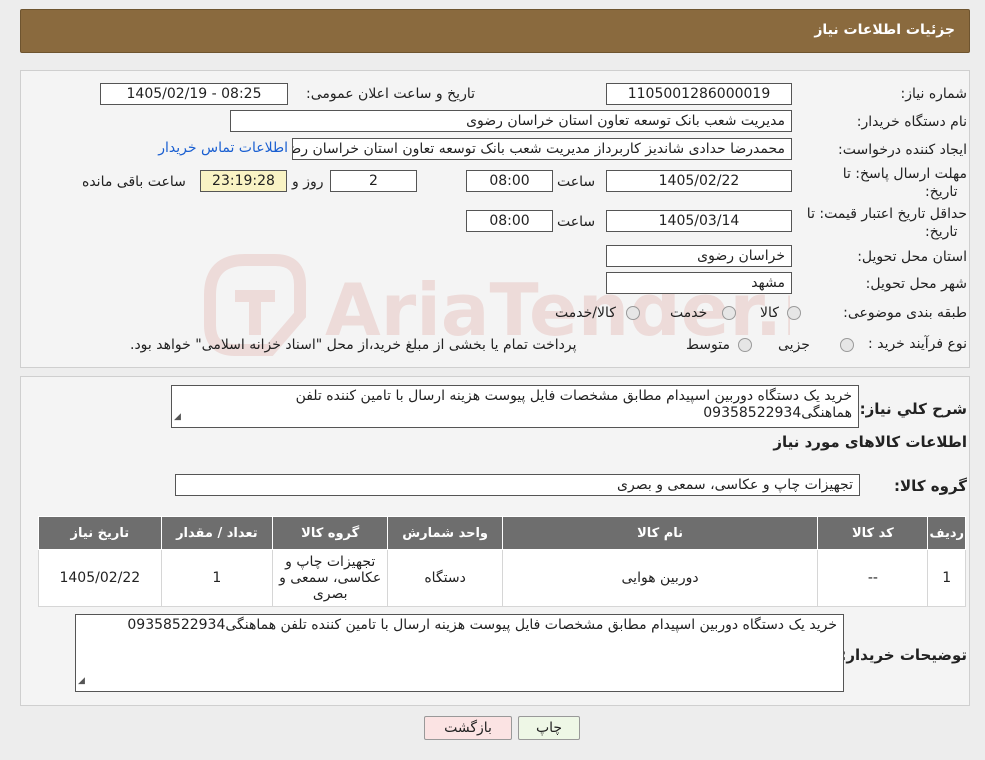 This screenshot has width=985, height=760. Describe the element at coordinates (902, 150) in the screenshot. I see `creator-label: ایجاد کننده درخواست:` at that location.